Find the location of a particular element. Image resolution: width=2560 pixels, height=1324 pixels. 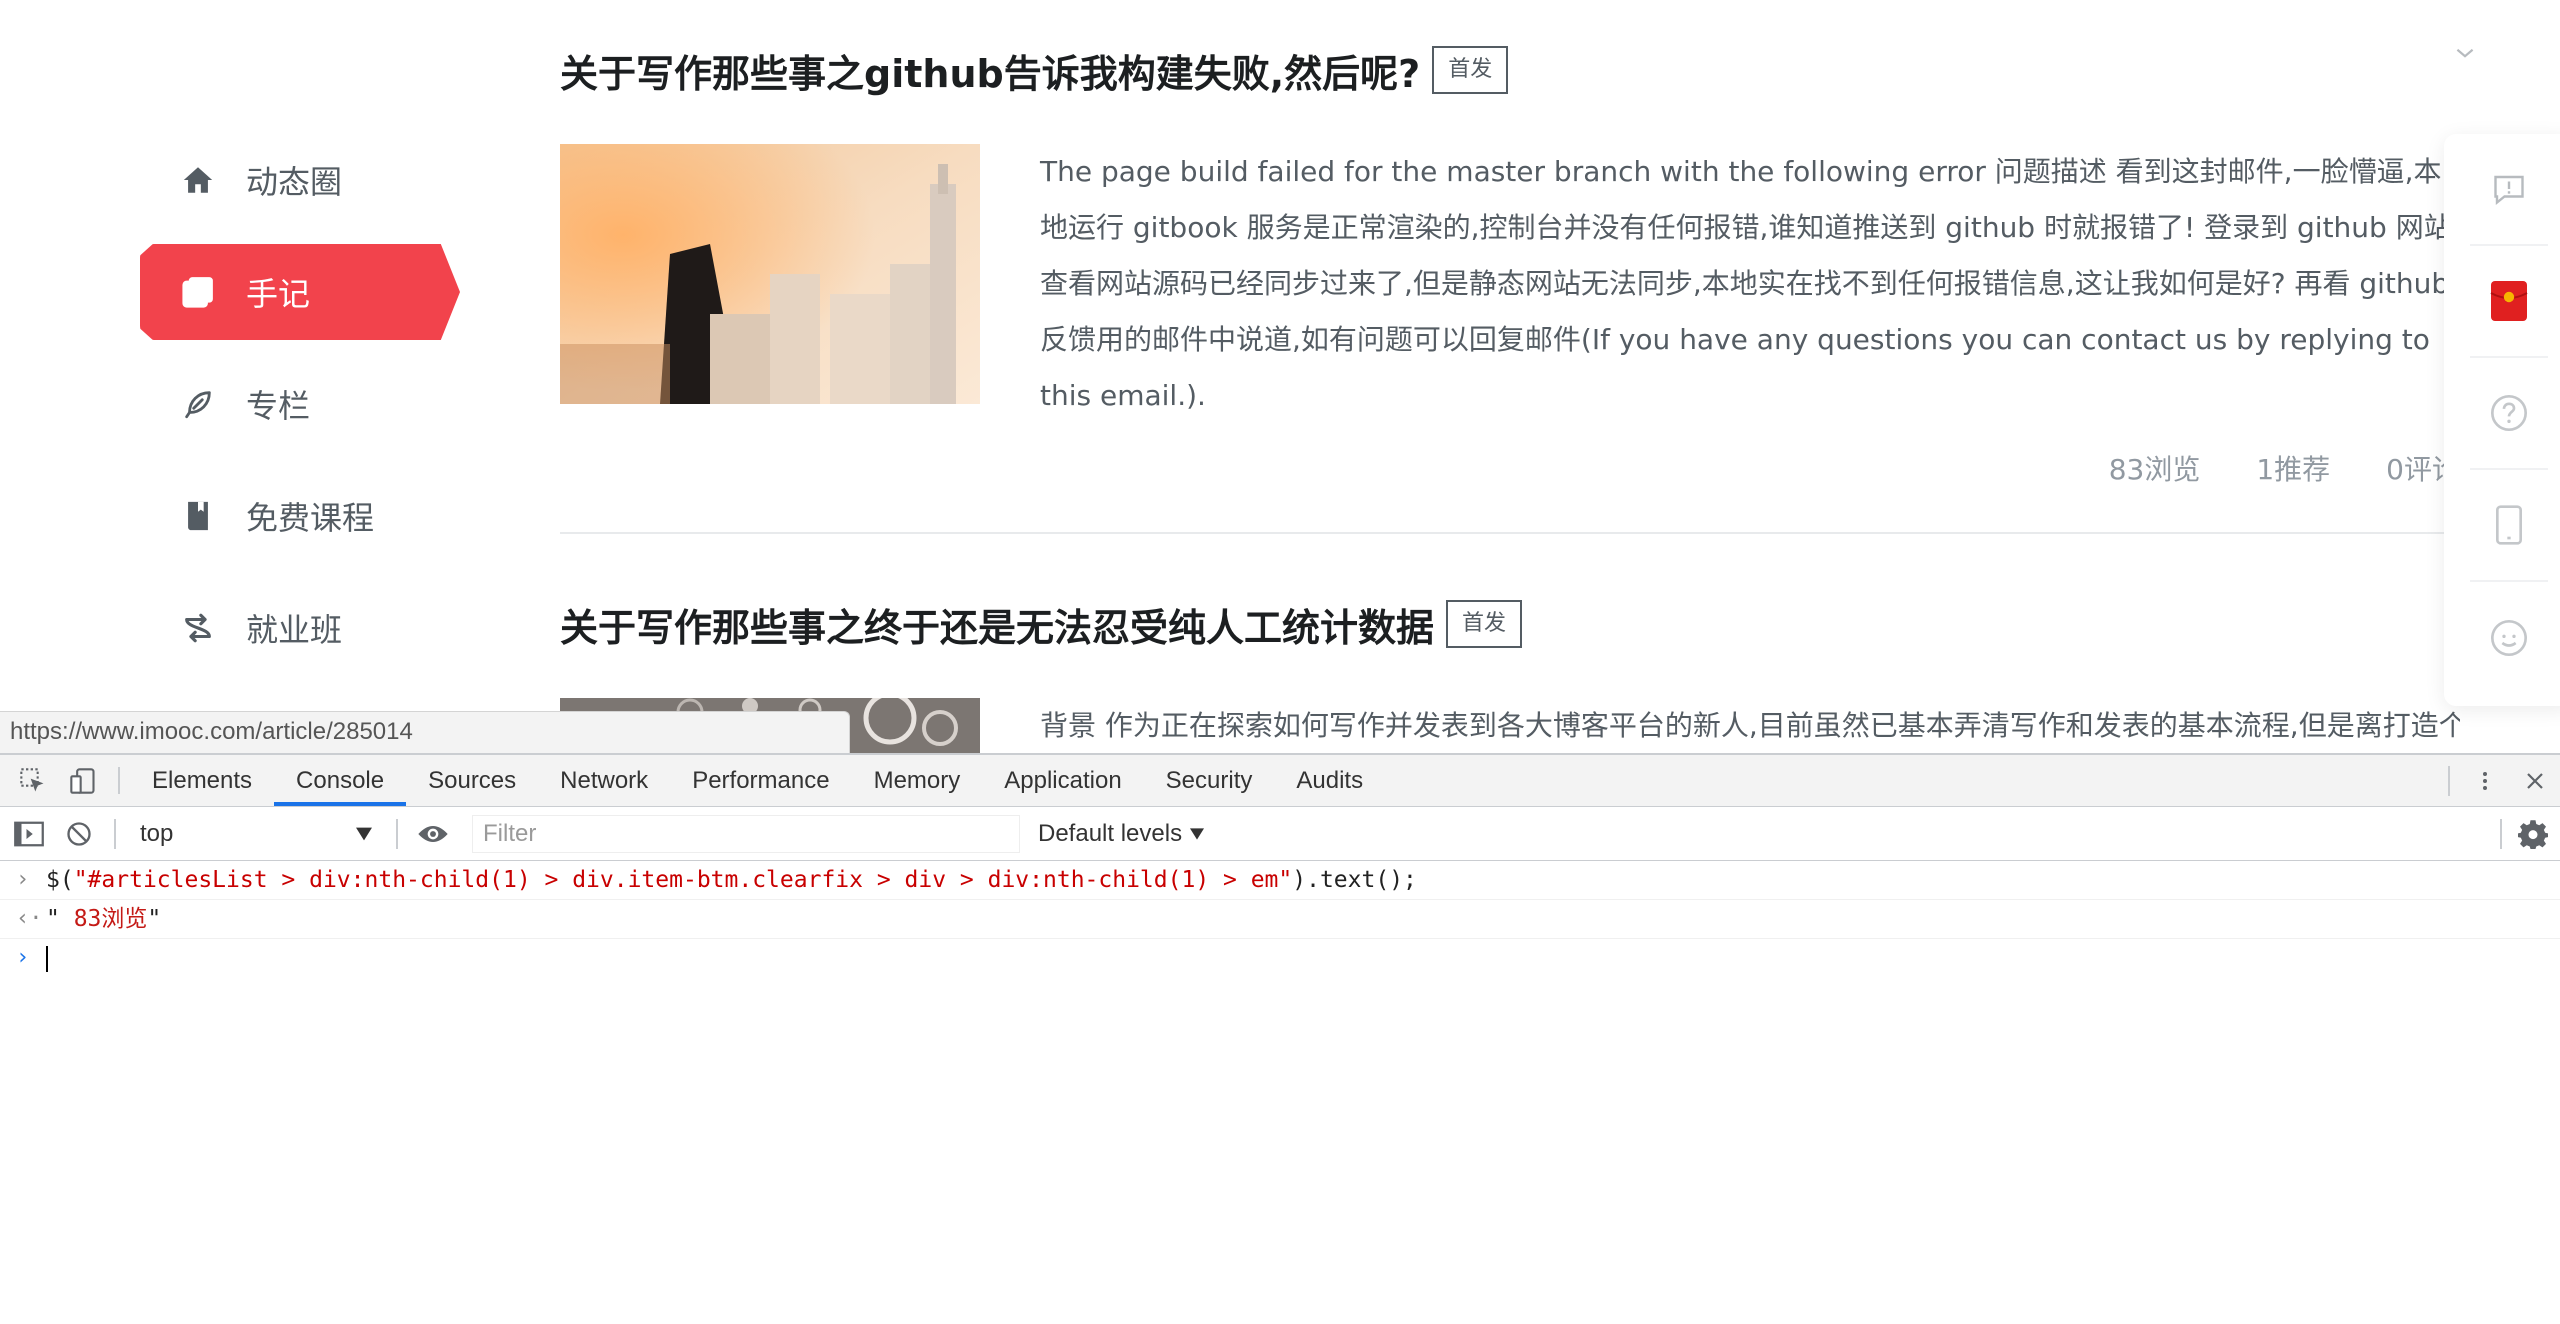

nav-item-label: 就业班 is located at coordinates (294, 630).